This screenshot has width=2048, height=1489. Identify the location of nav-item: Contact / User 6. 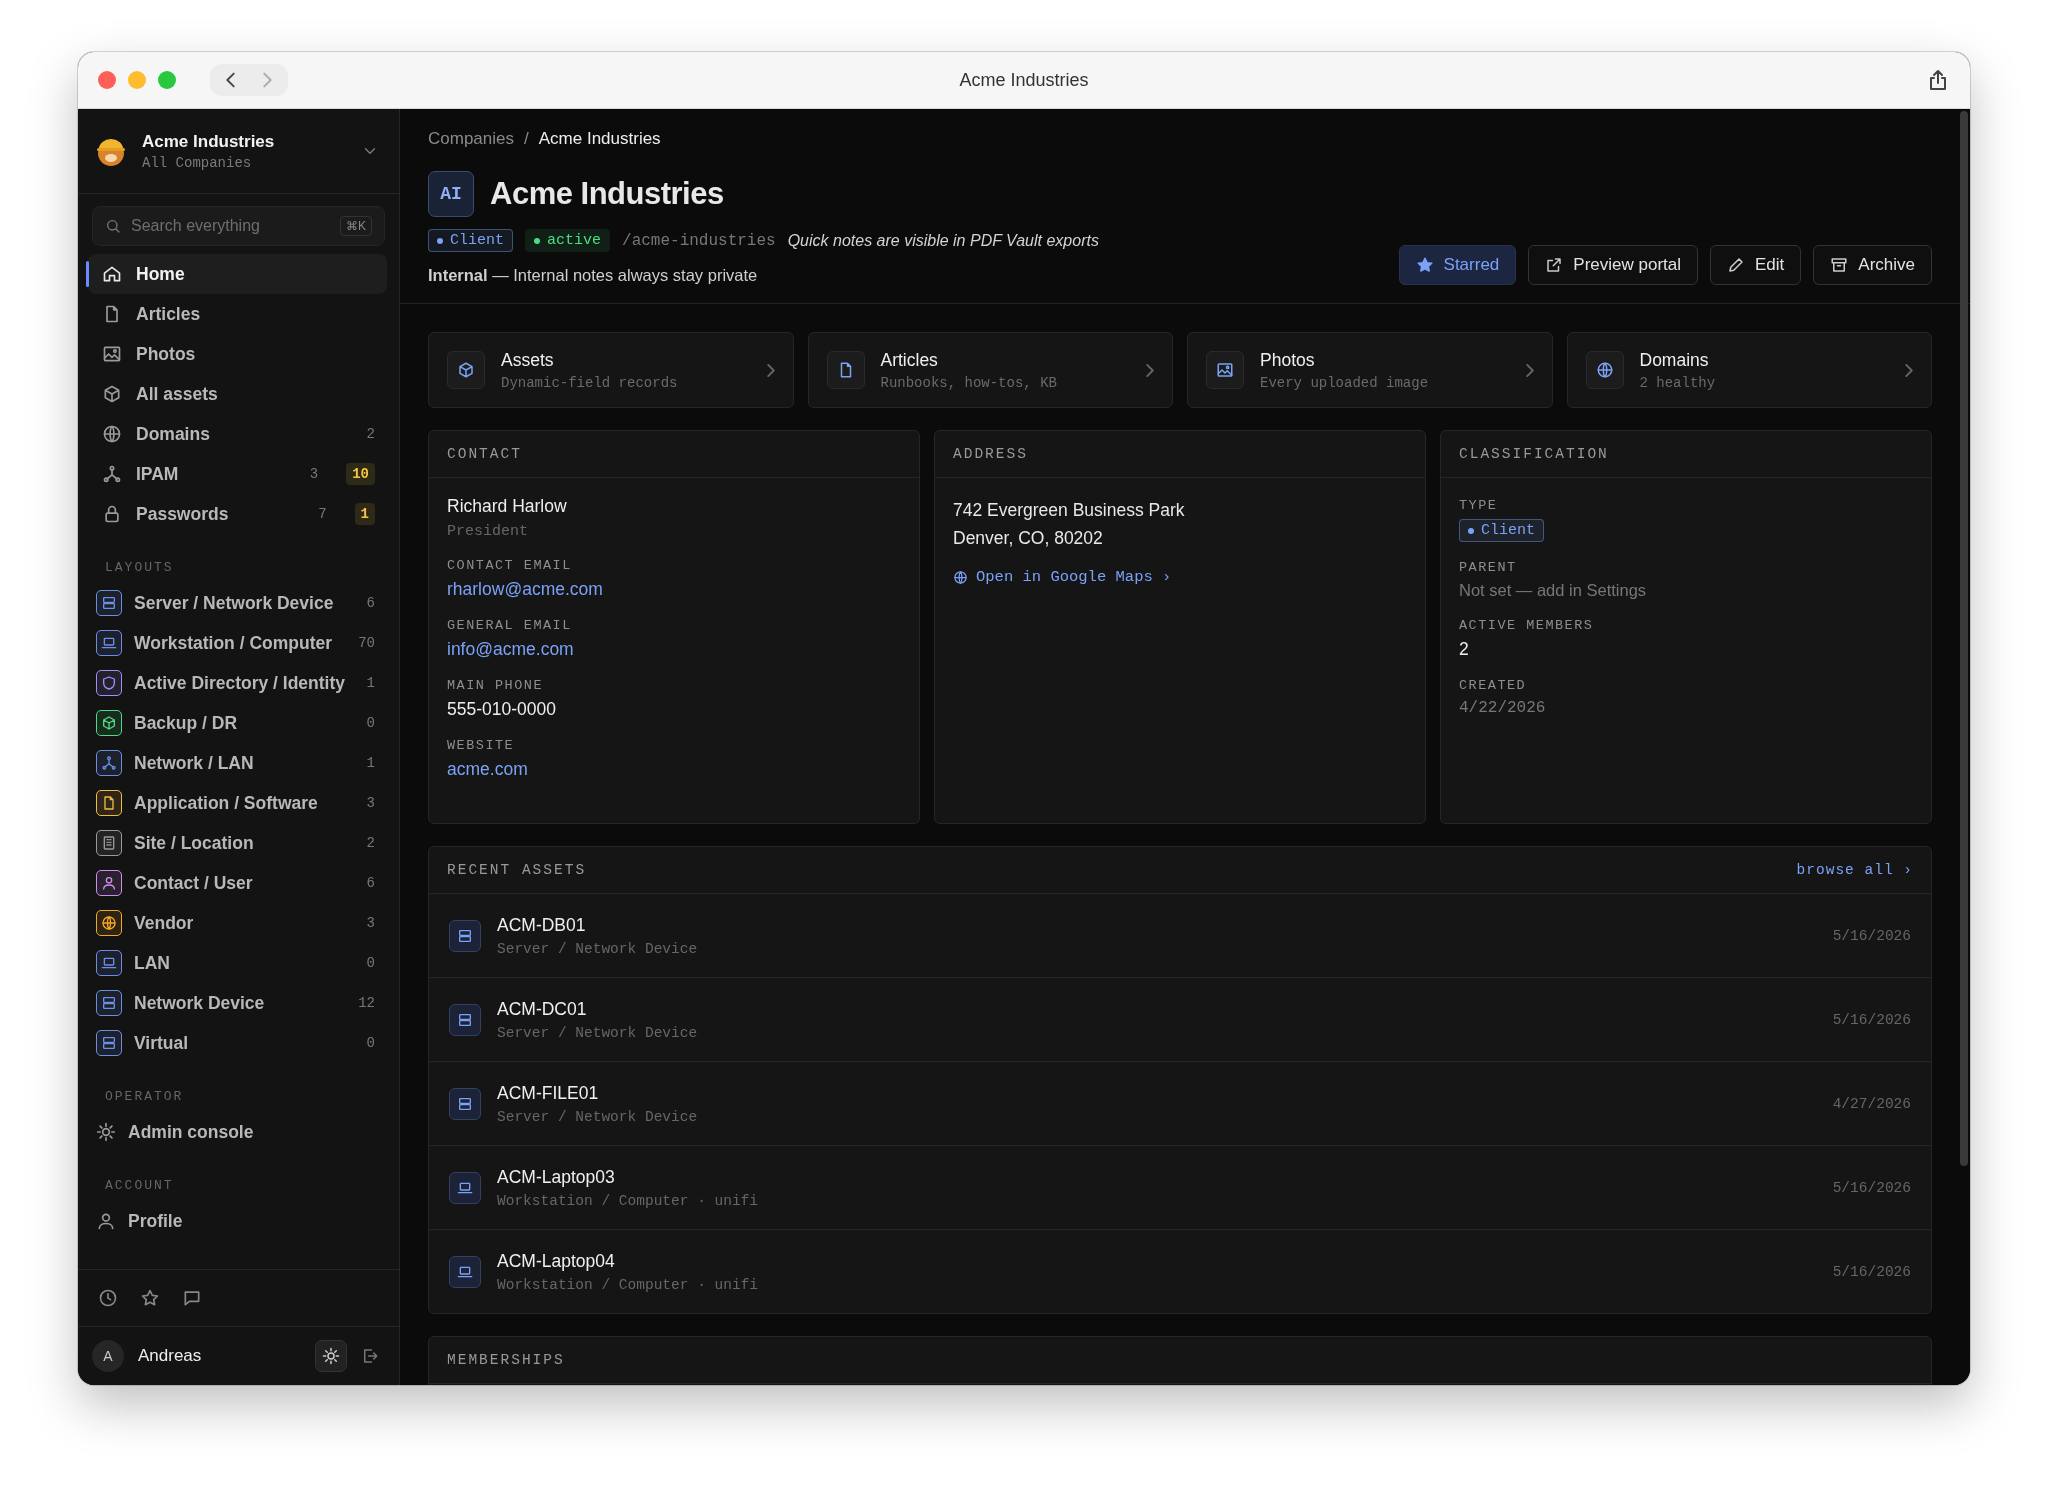
(237, 883).